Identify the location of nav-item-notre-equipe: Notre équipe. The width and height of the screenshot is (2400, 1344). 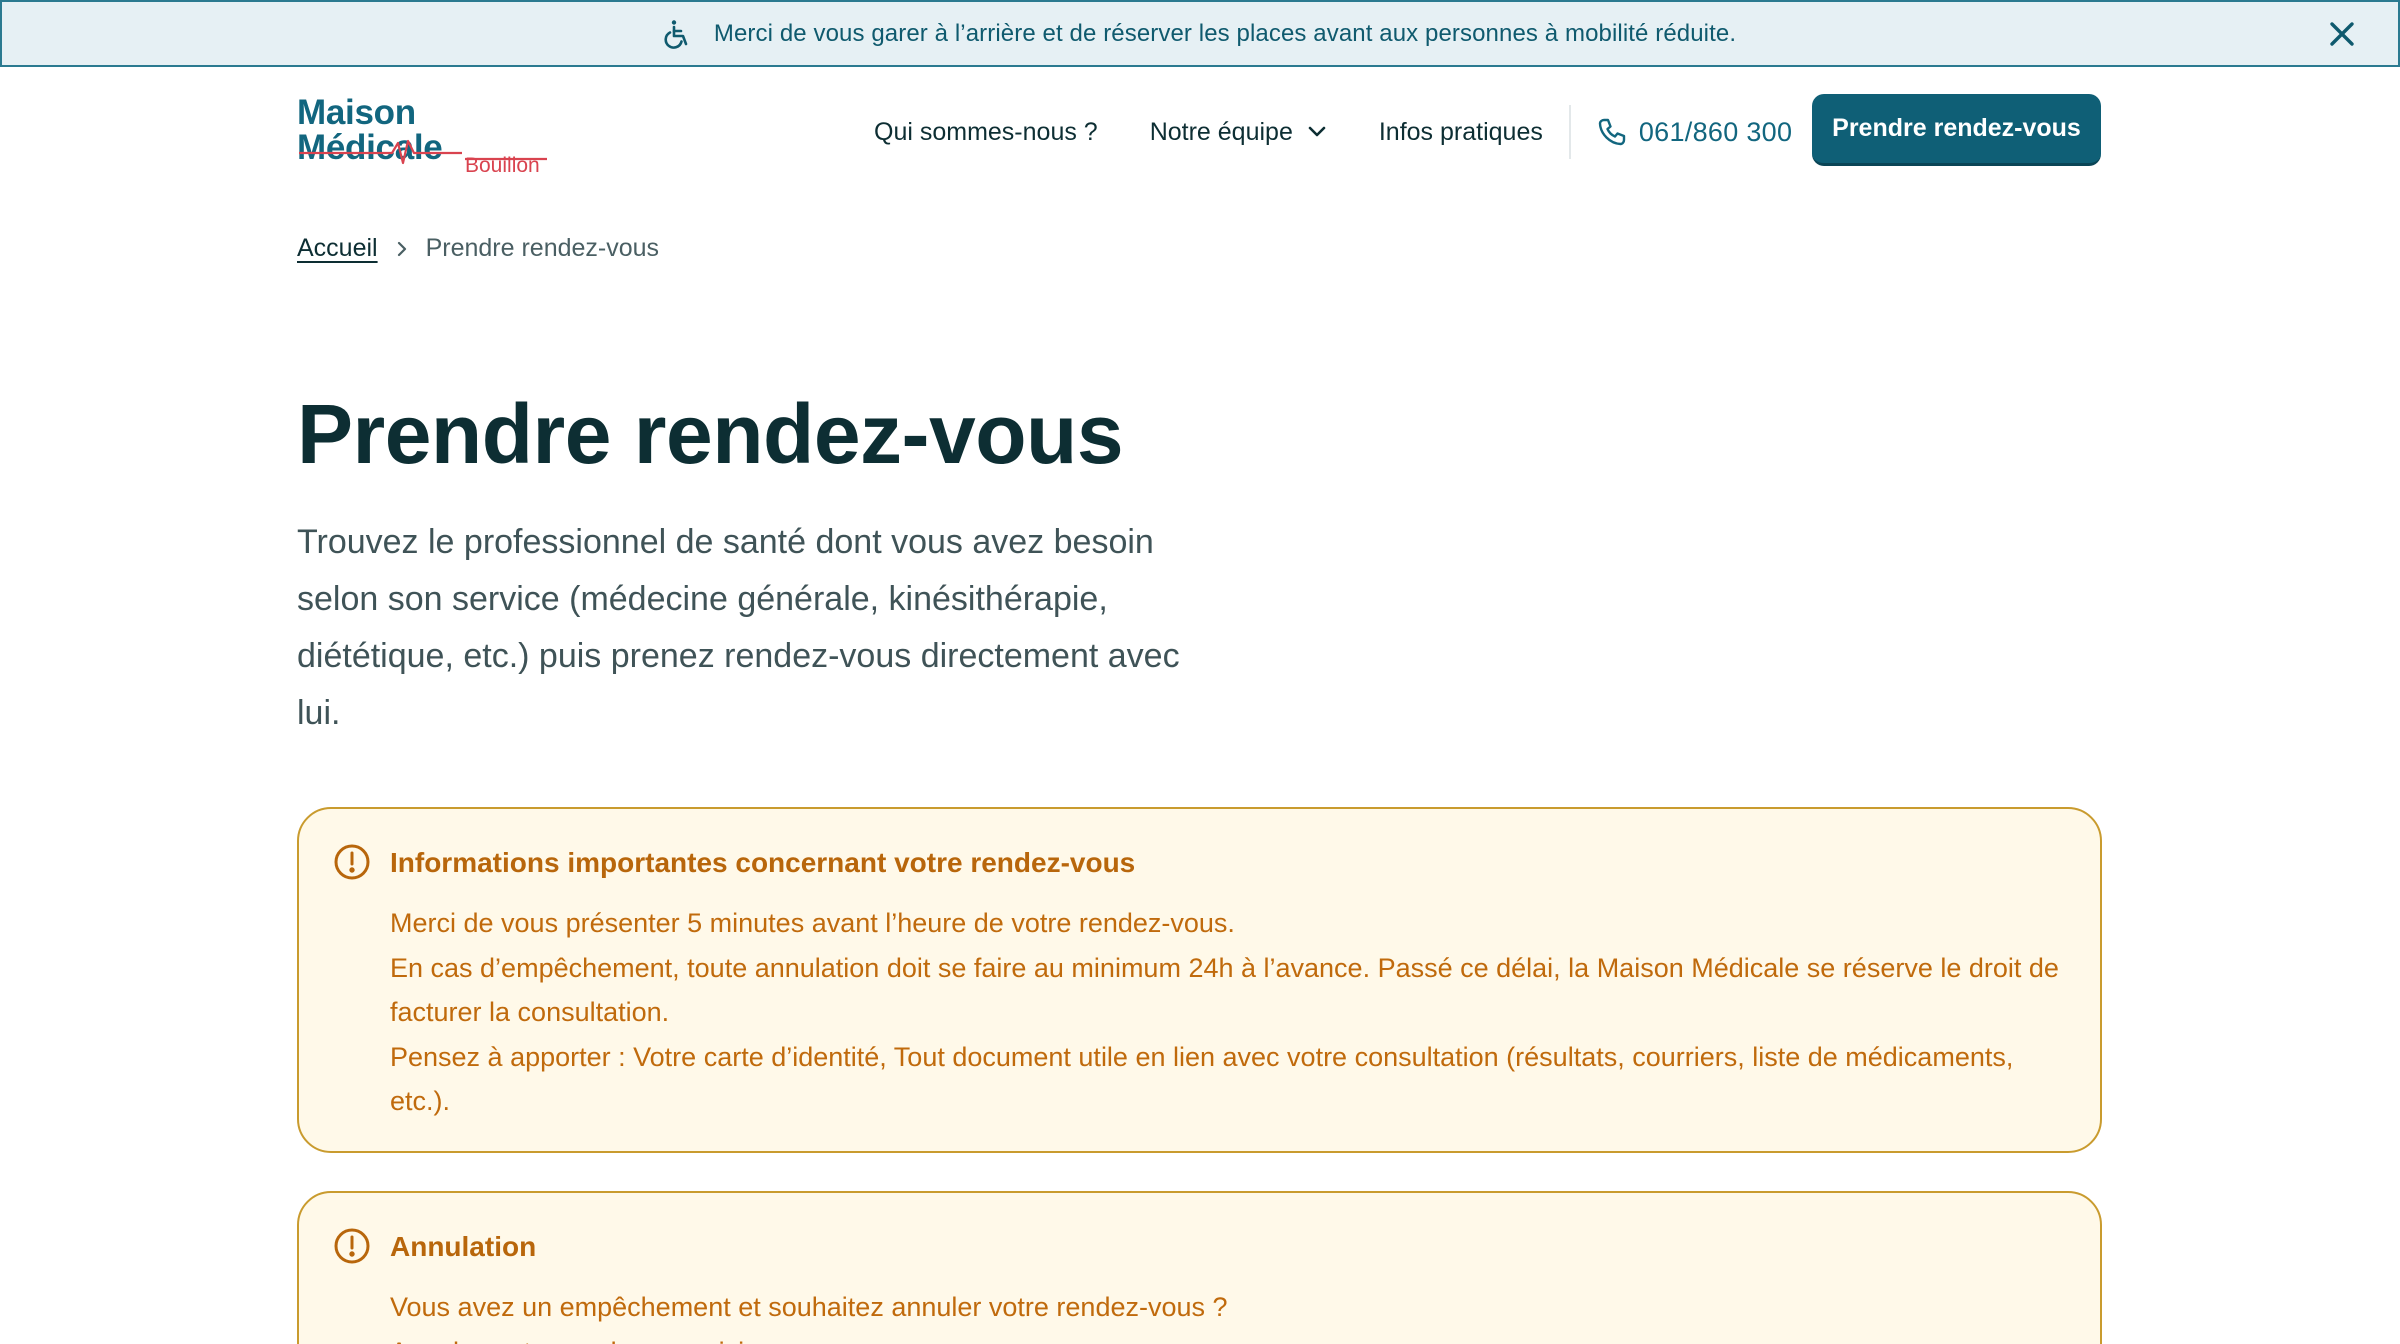
(1238, 132).